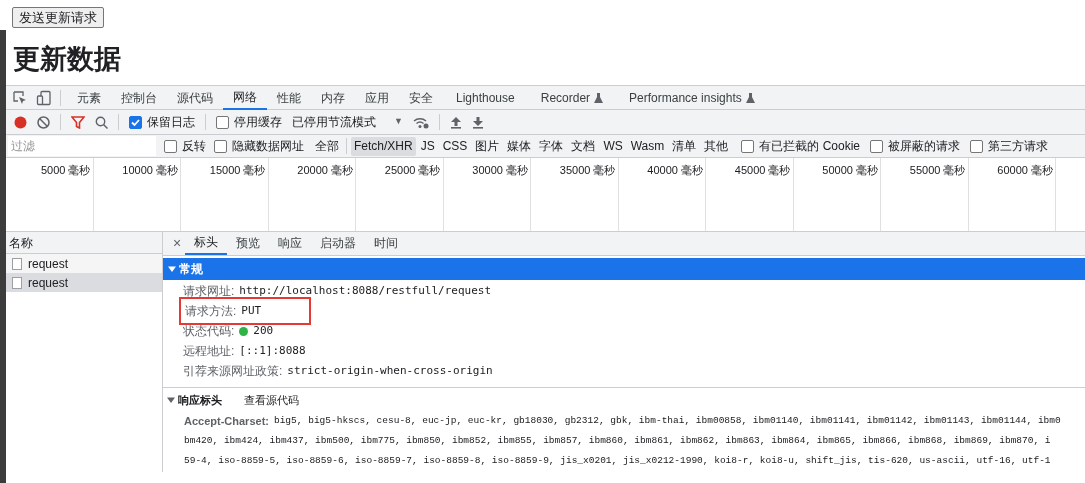 The height and width of the screenshot is (483, 1085). I want to click on header-value: 59-4, iso-8859-5, iso-8859-6, iso-8859-7, iso-8859-8, iso-8859-9, jis_x0201, jis_x0212-1990, koi8-r, koi8-u, shift_jis, tis-620, us-ascii, utf-16, utf-1, so click(617, 461).